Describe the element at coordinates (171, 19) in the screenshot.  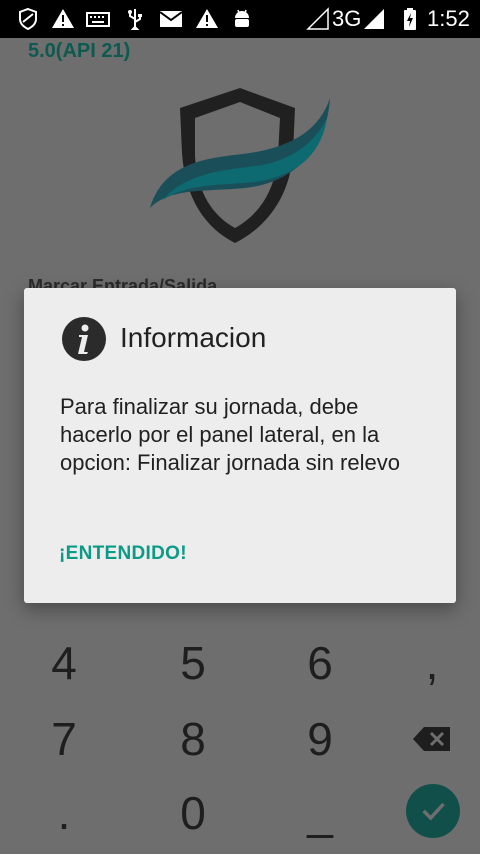
I see `mail-icon` at that location.